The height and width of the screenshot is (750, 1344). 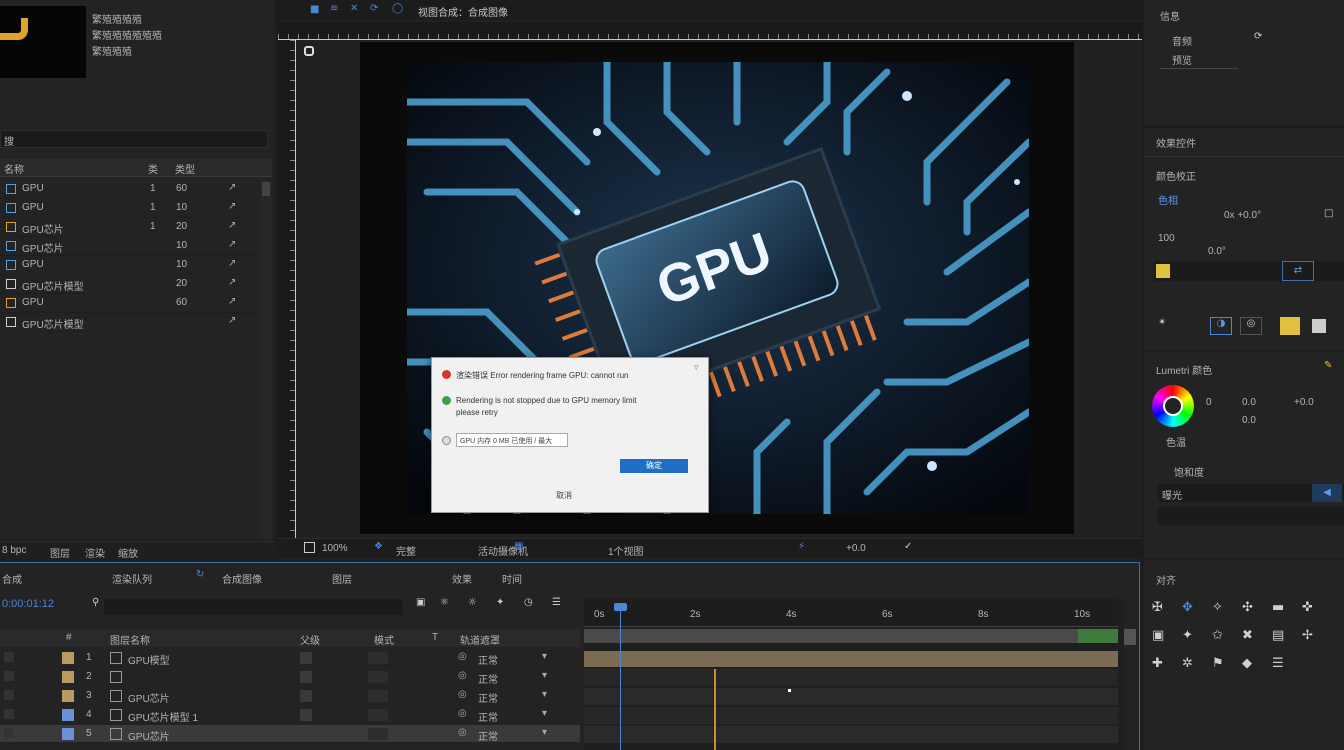 I want to click on align-icon: ◆, so click(x=1247, y=663).